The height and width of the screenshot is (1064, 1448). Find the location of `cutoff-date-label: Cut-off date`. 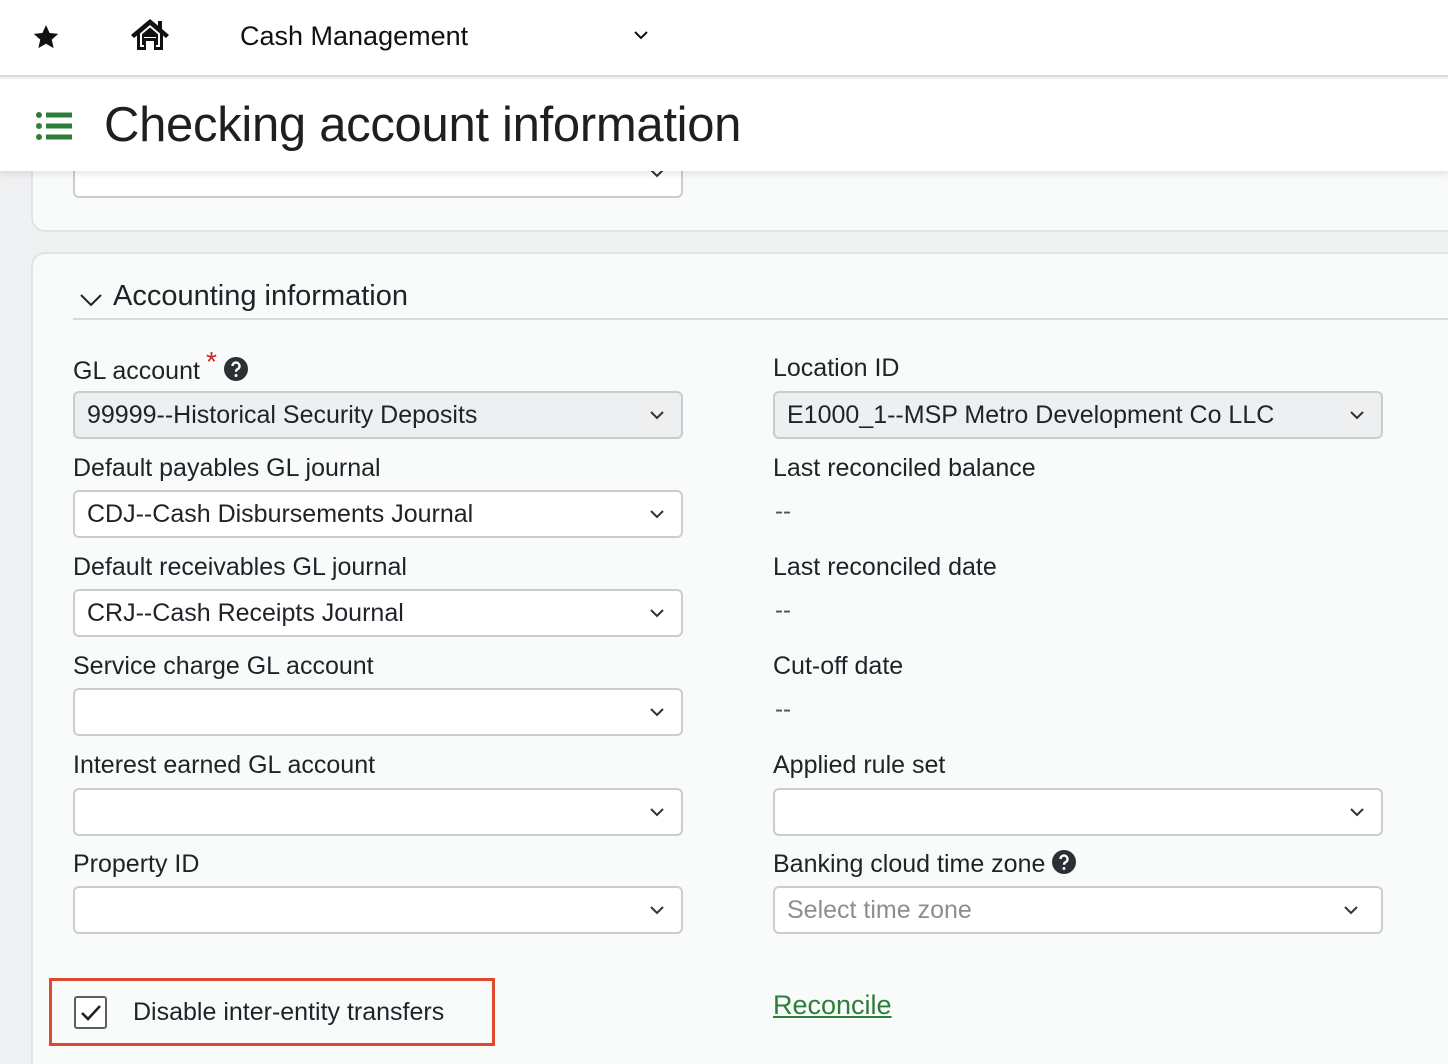

cutoff-date-label: Cut-off date is located at coordinates (838, 666).